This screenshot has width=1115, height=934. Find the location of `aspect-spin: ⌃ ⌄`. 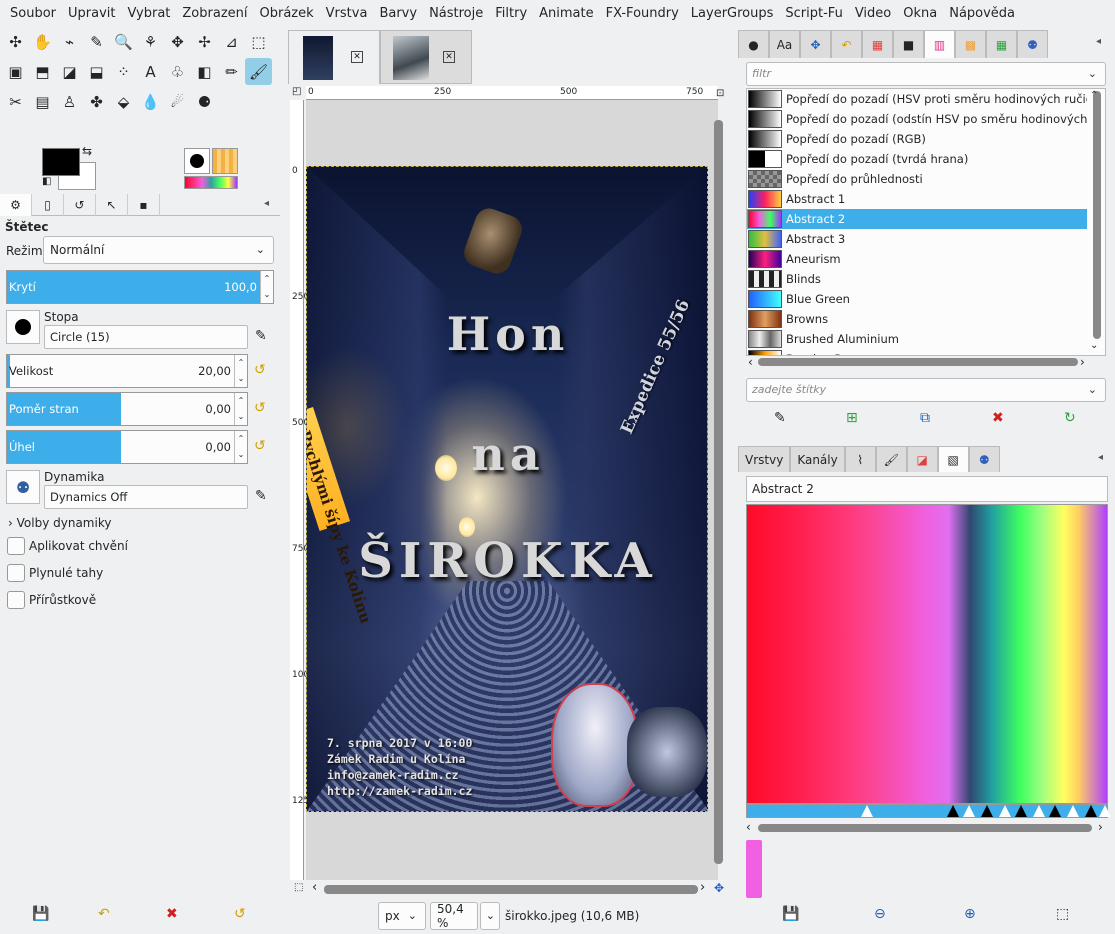

aspect-spin: ⌃ ⌄ is located at coordinates (240, 409).